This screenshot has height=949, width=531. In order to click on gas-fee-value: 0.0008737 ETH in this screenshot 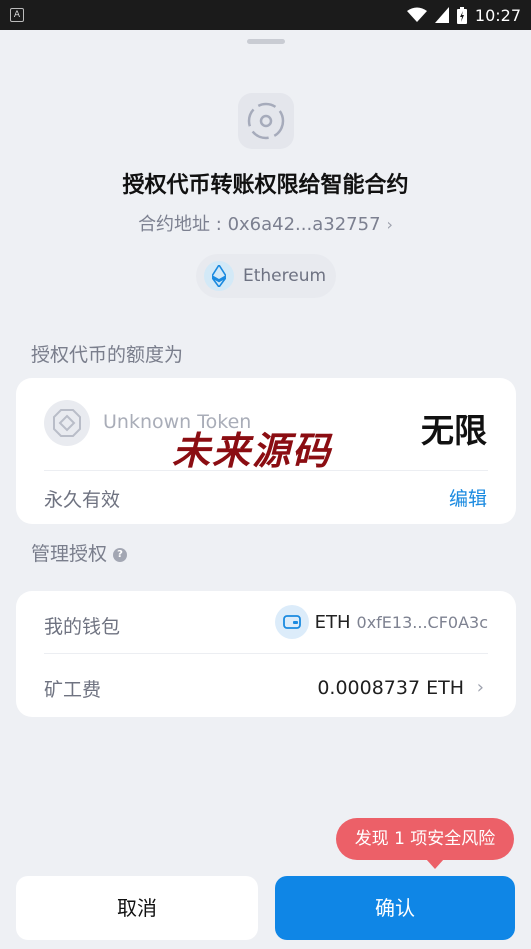, I will do `click(390, 688)`.